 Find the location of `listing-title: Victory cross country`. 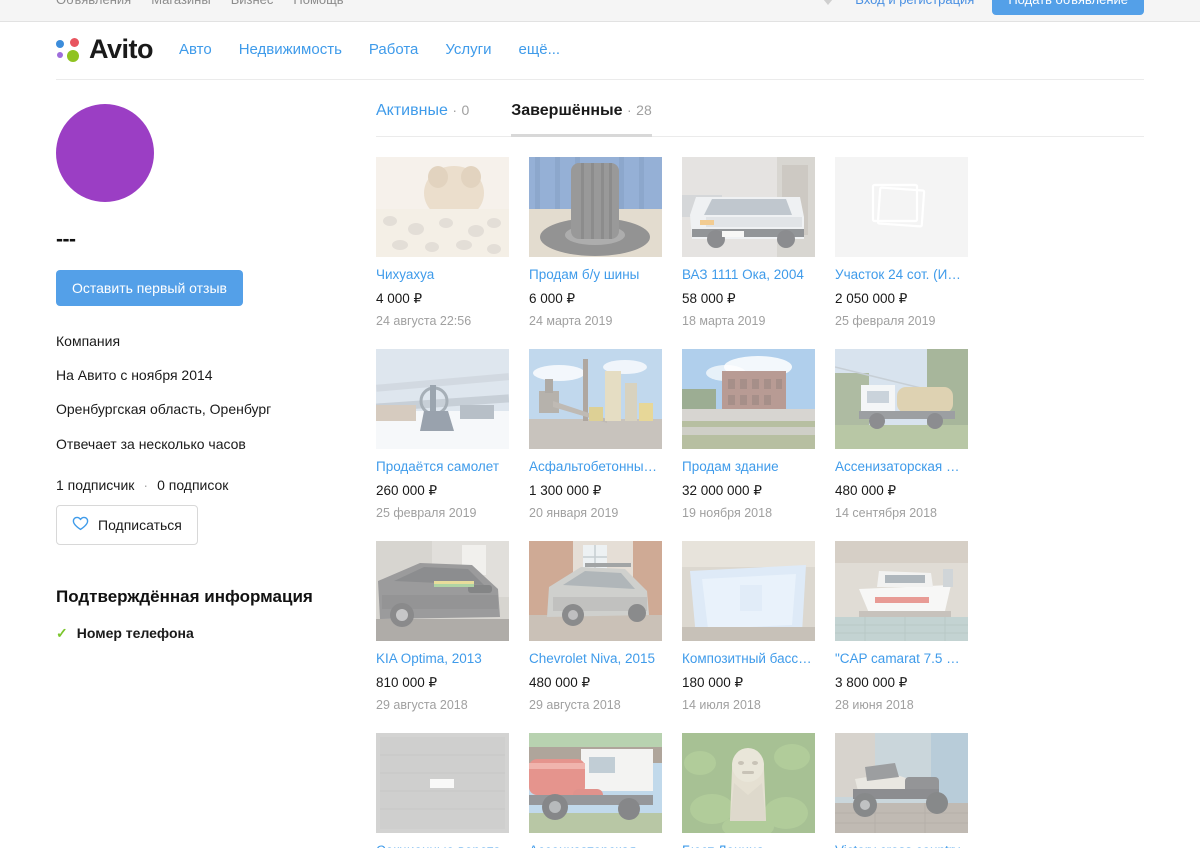

listing-title: Victory cross country is located at coordinates (901, 845).